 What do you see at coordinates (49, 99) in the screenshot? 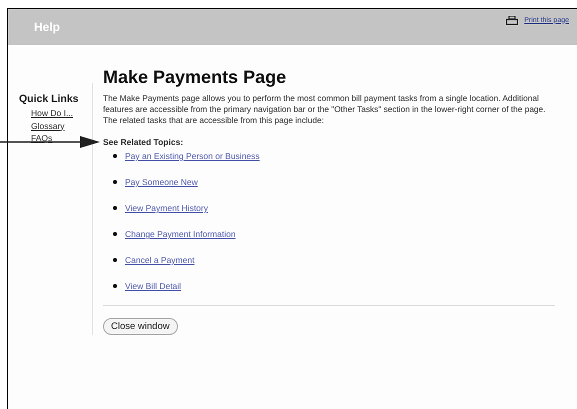
I see `sidebar-title: Quick Links` at bounding box center [49, 99].